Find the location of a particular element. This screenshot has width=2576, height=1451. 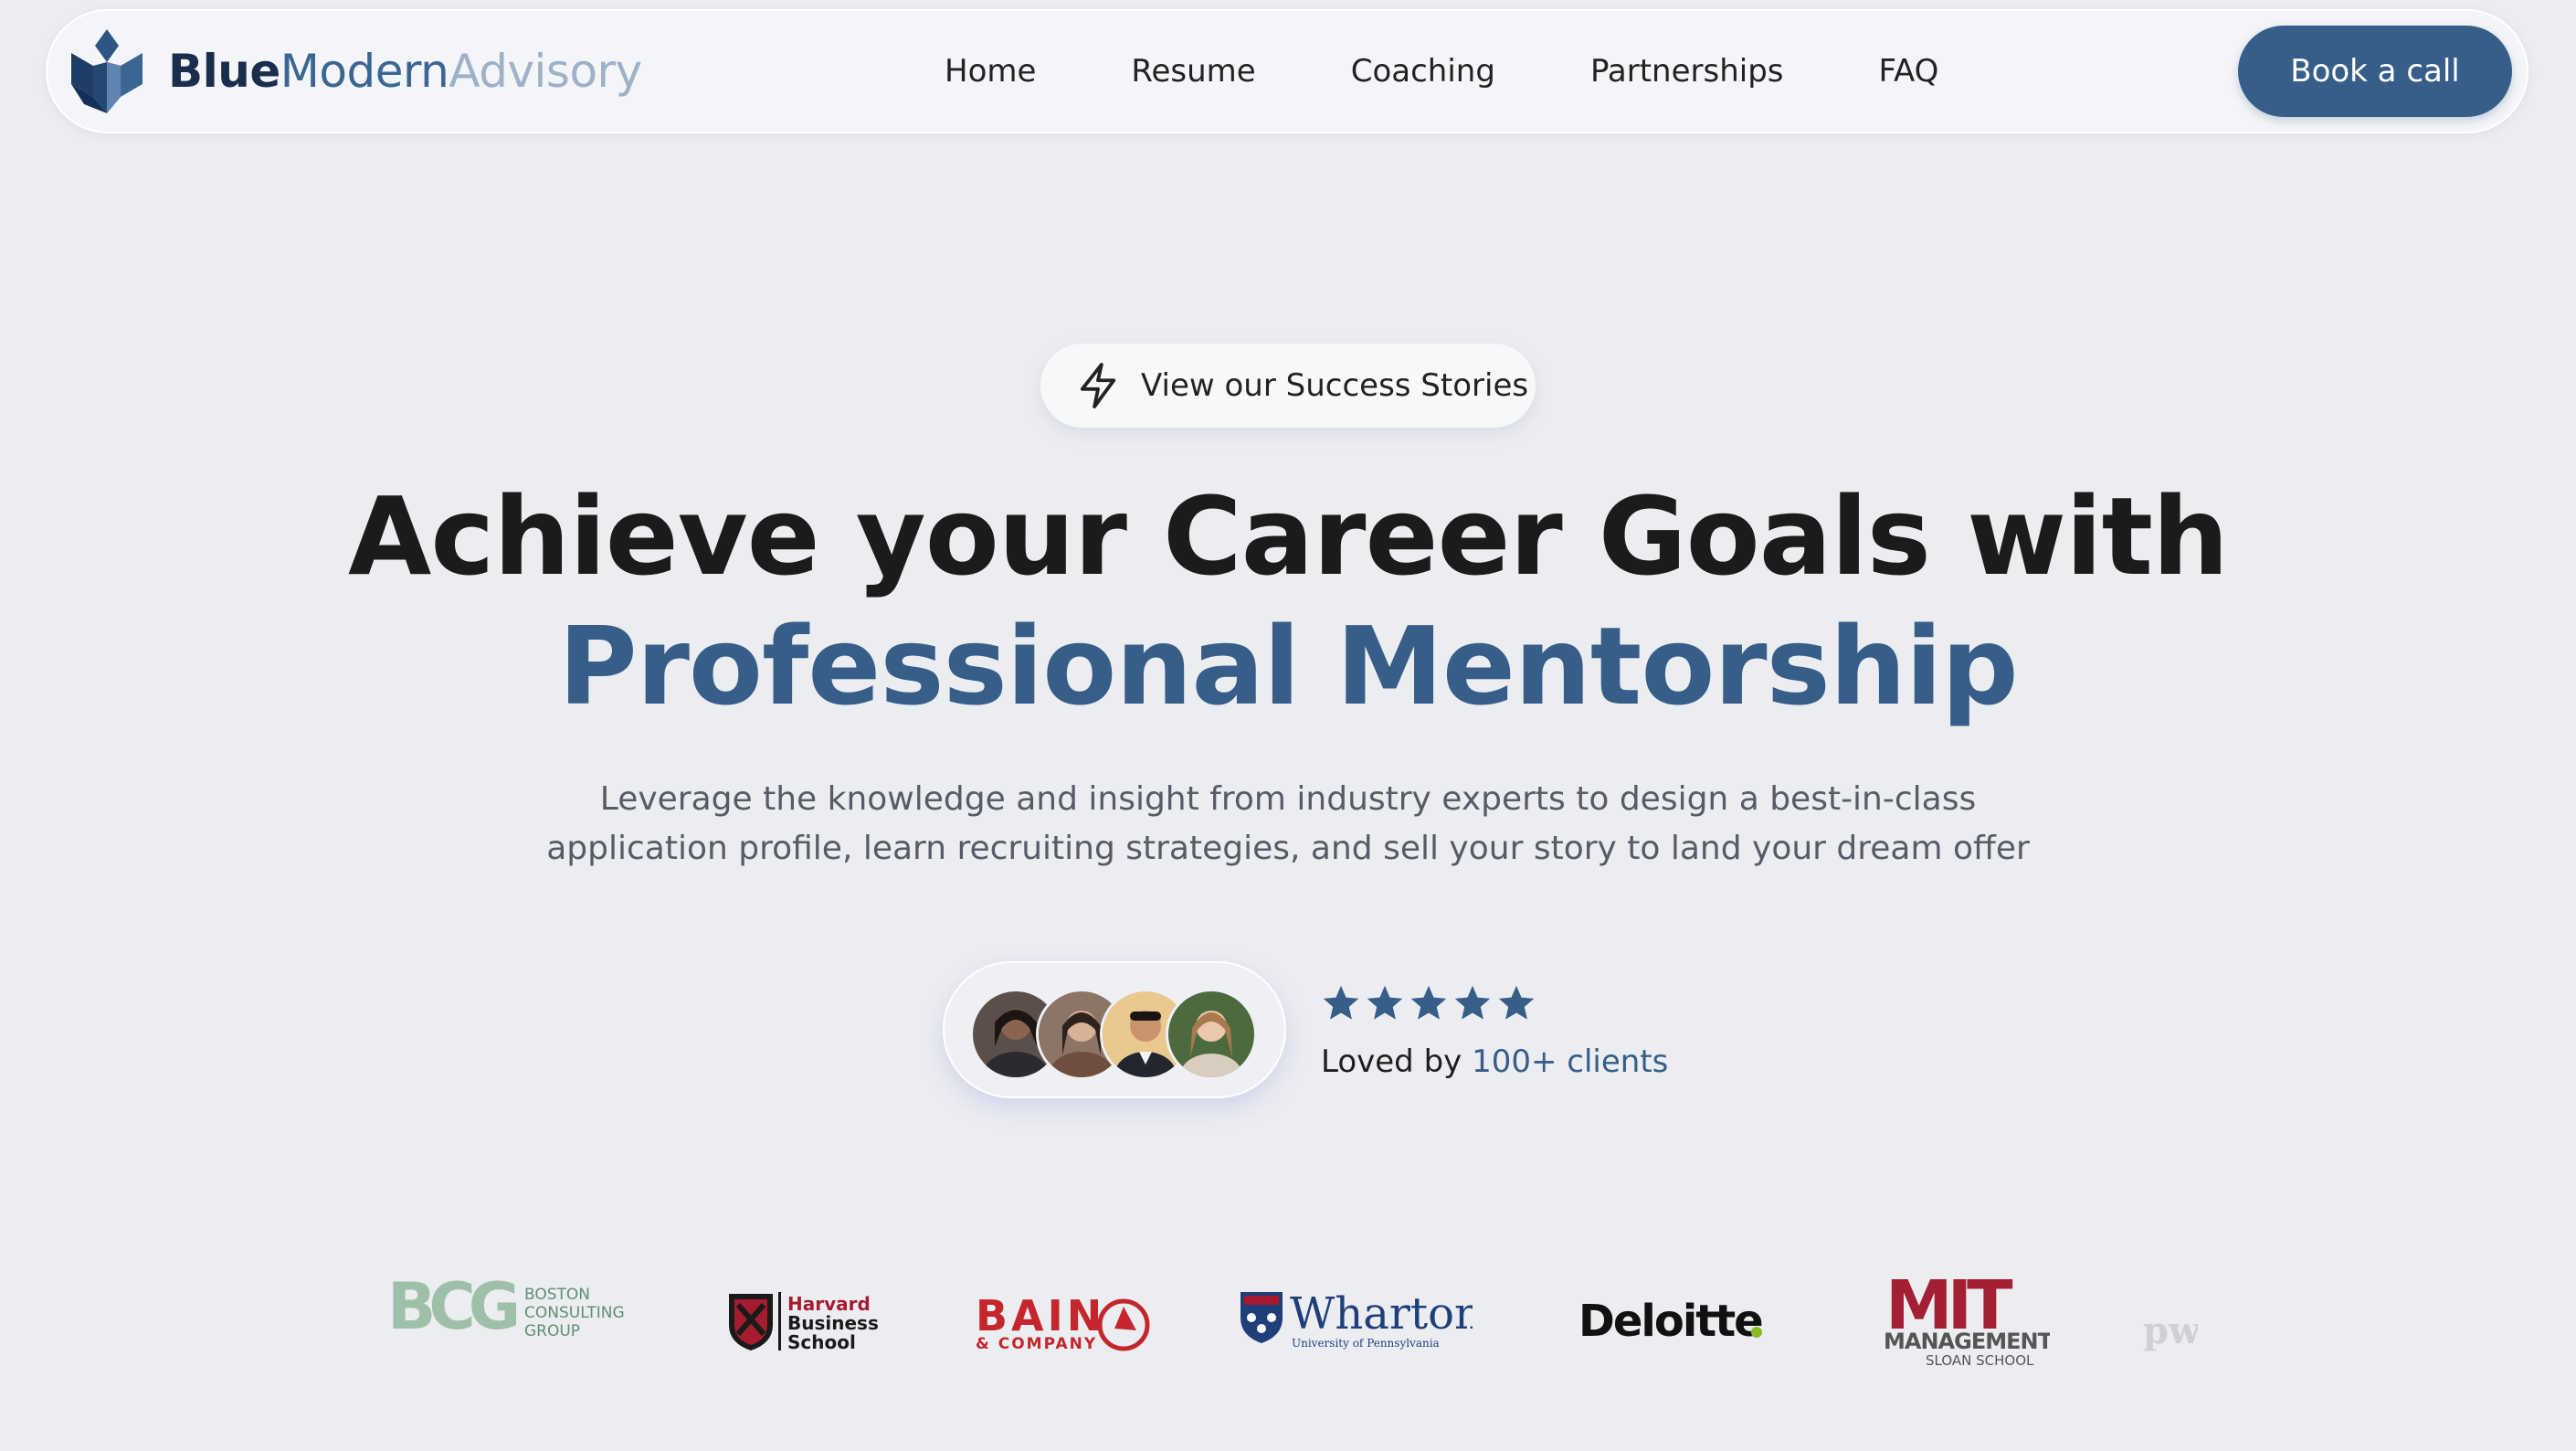

client-count: 100+ clients is located at coordinates (1570, 1061).